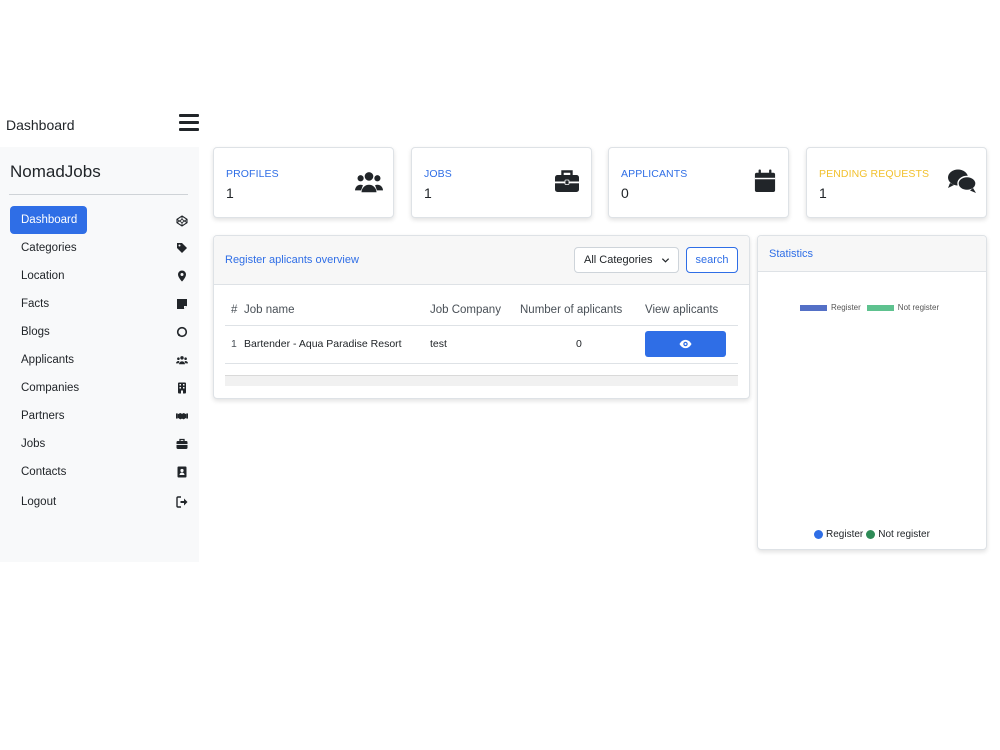 The height and width of the screenshot is (750, 1000). What do you see at coordinates (55, 171) in the screenshot?
I see `brand-title: NomadJobs` at bounding box center [55, 171].